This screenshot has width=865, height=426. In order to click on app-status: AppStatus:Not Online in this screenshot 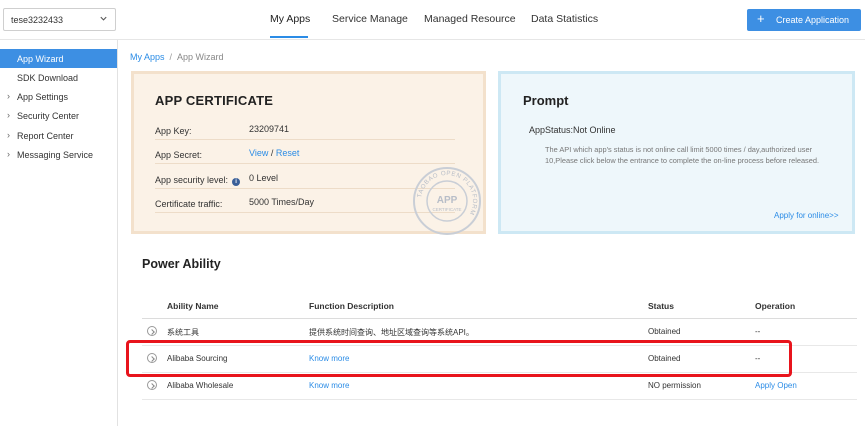, I will do `click(572, 130)`.